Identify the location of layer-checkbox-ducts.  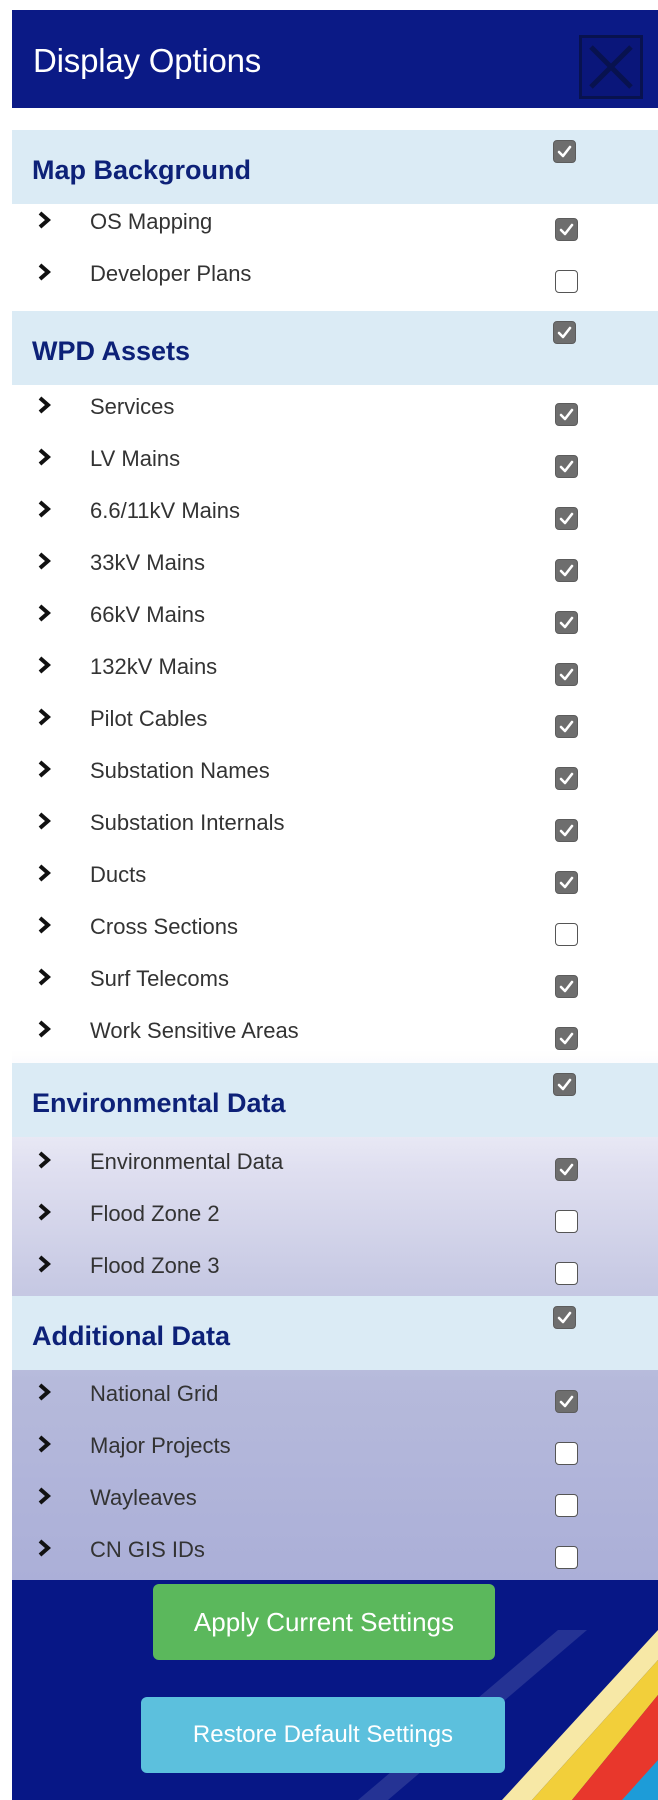
(566, 882).